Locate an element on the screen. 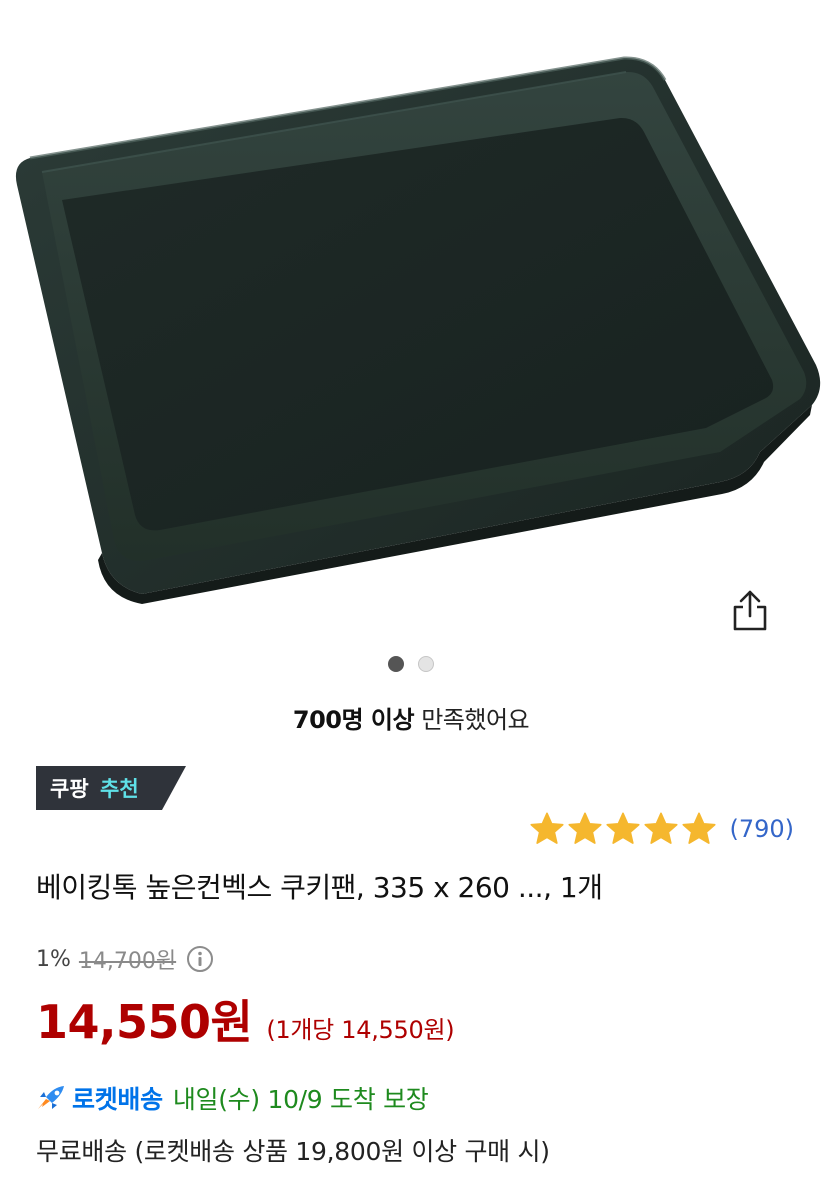  original-price: 14,700원 is located at coordinates (127, 961).